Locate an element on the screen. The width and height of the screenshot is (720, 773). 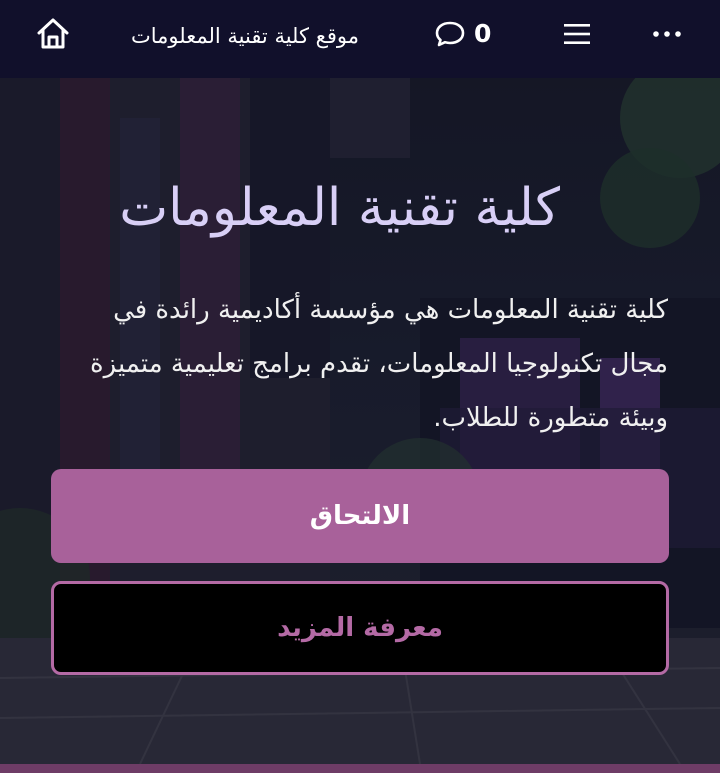
hamburger-menu-icon is located at coordinates (577, 34).